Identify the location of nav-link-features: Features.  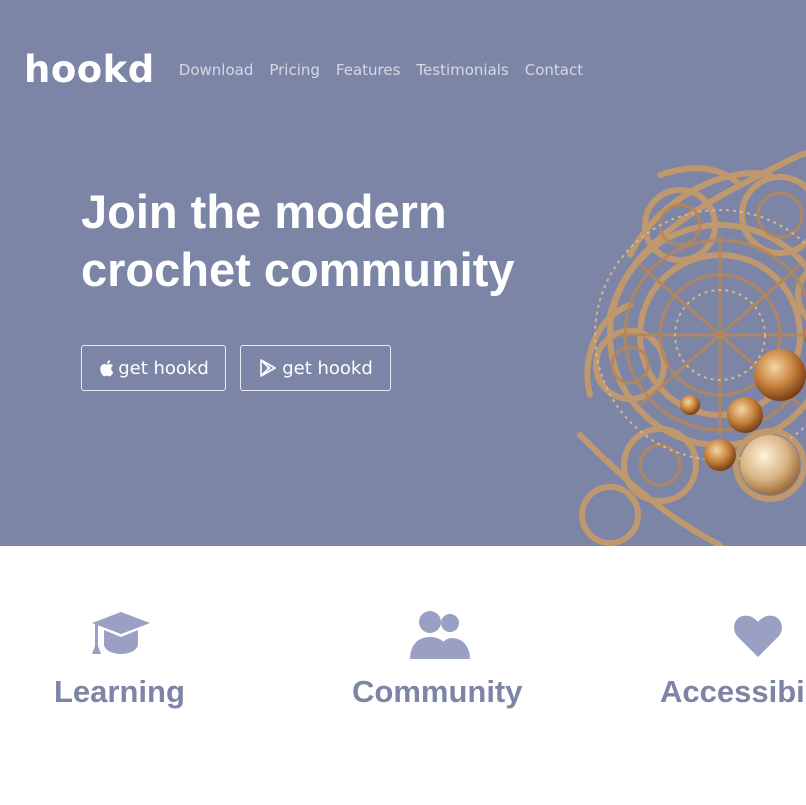
(368, 70).